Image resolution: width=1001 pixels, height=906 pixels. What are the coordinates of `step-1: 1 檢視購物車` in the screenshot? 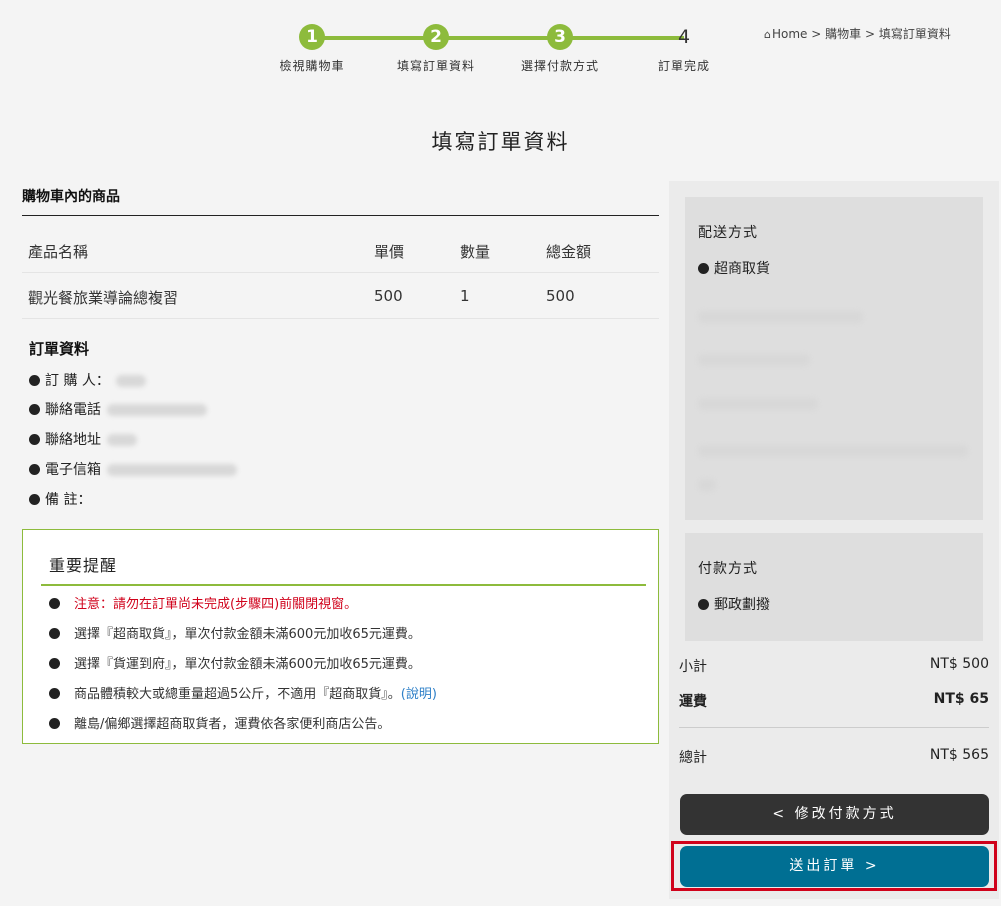 It's located at (312, 48).